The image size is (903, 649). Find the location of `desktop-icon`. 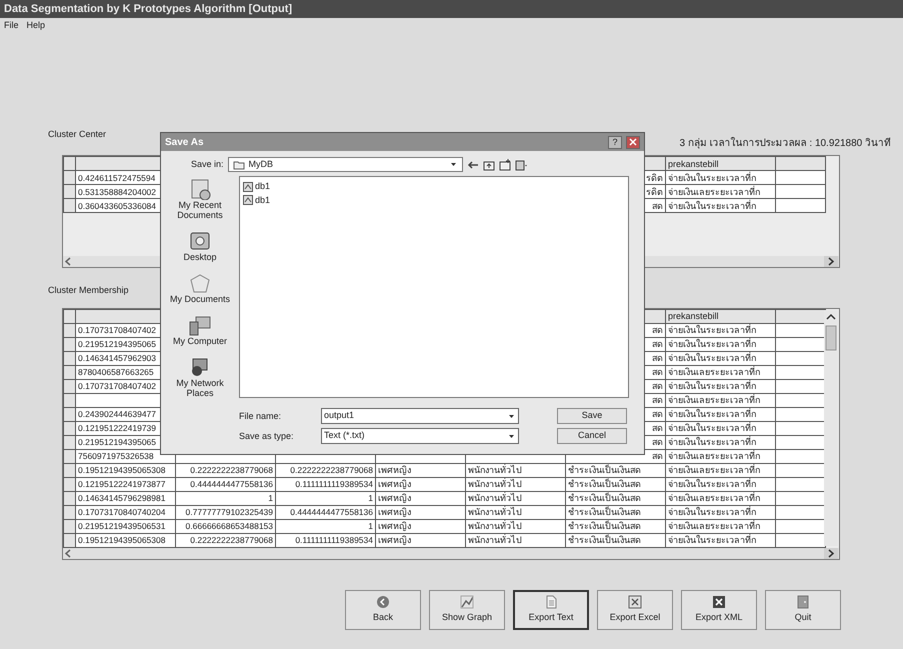

desktop-icon is located at coordinates (200, 241).